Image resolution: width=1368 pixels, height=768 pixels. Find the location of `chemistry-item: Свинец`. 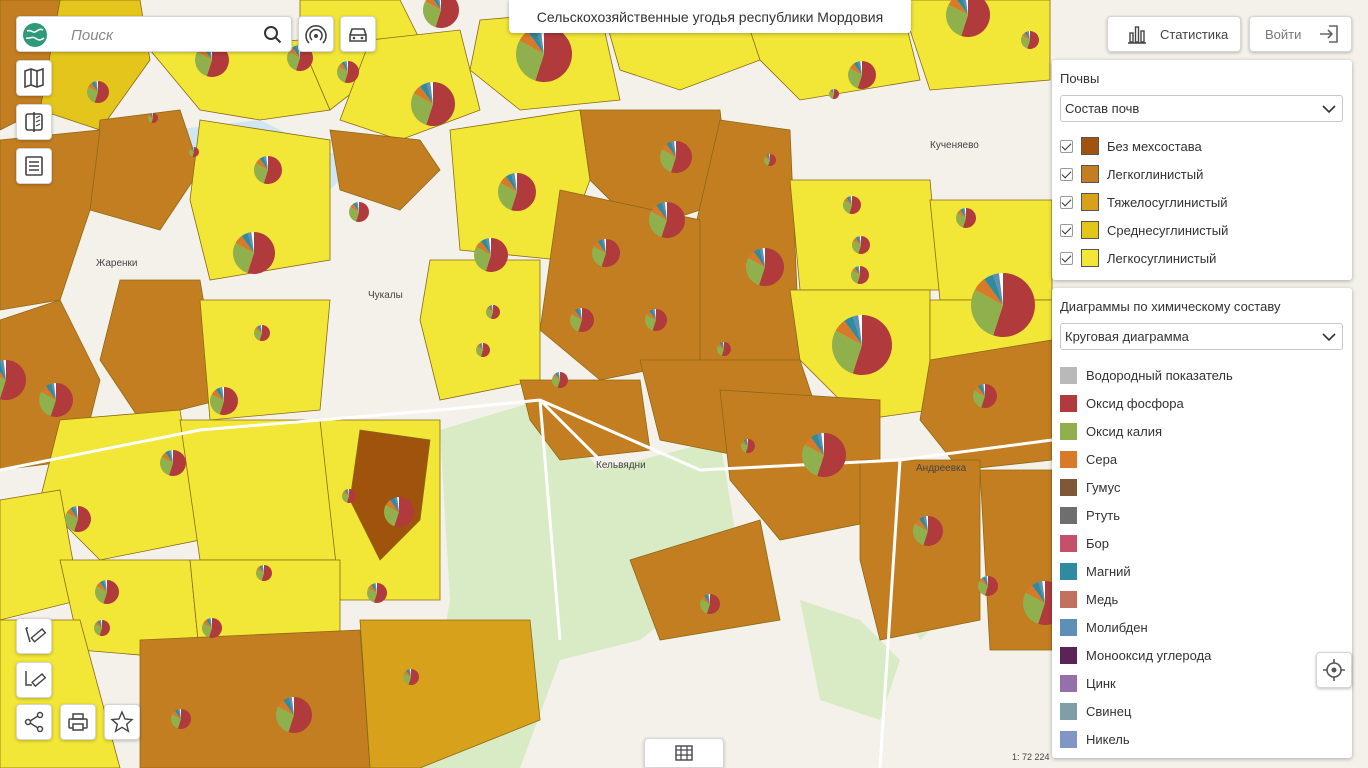

chemistry-item: Свинец is located at coordinates (1095, 711).